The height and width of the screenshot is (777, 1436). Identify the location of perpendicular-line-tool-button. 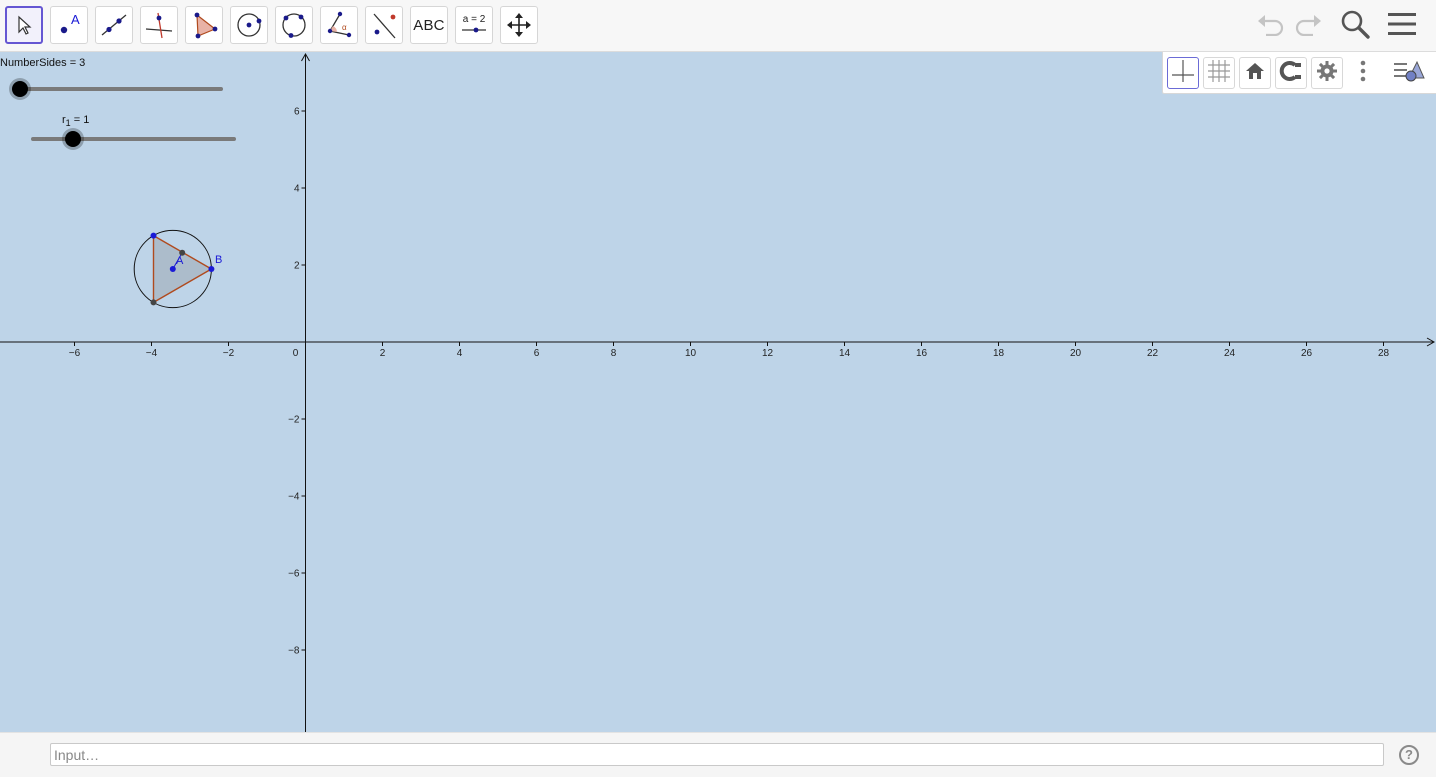
(159, 25).